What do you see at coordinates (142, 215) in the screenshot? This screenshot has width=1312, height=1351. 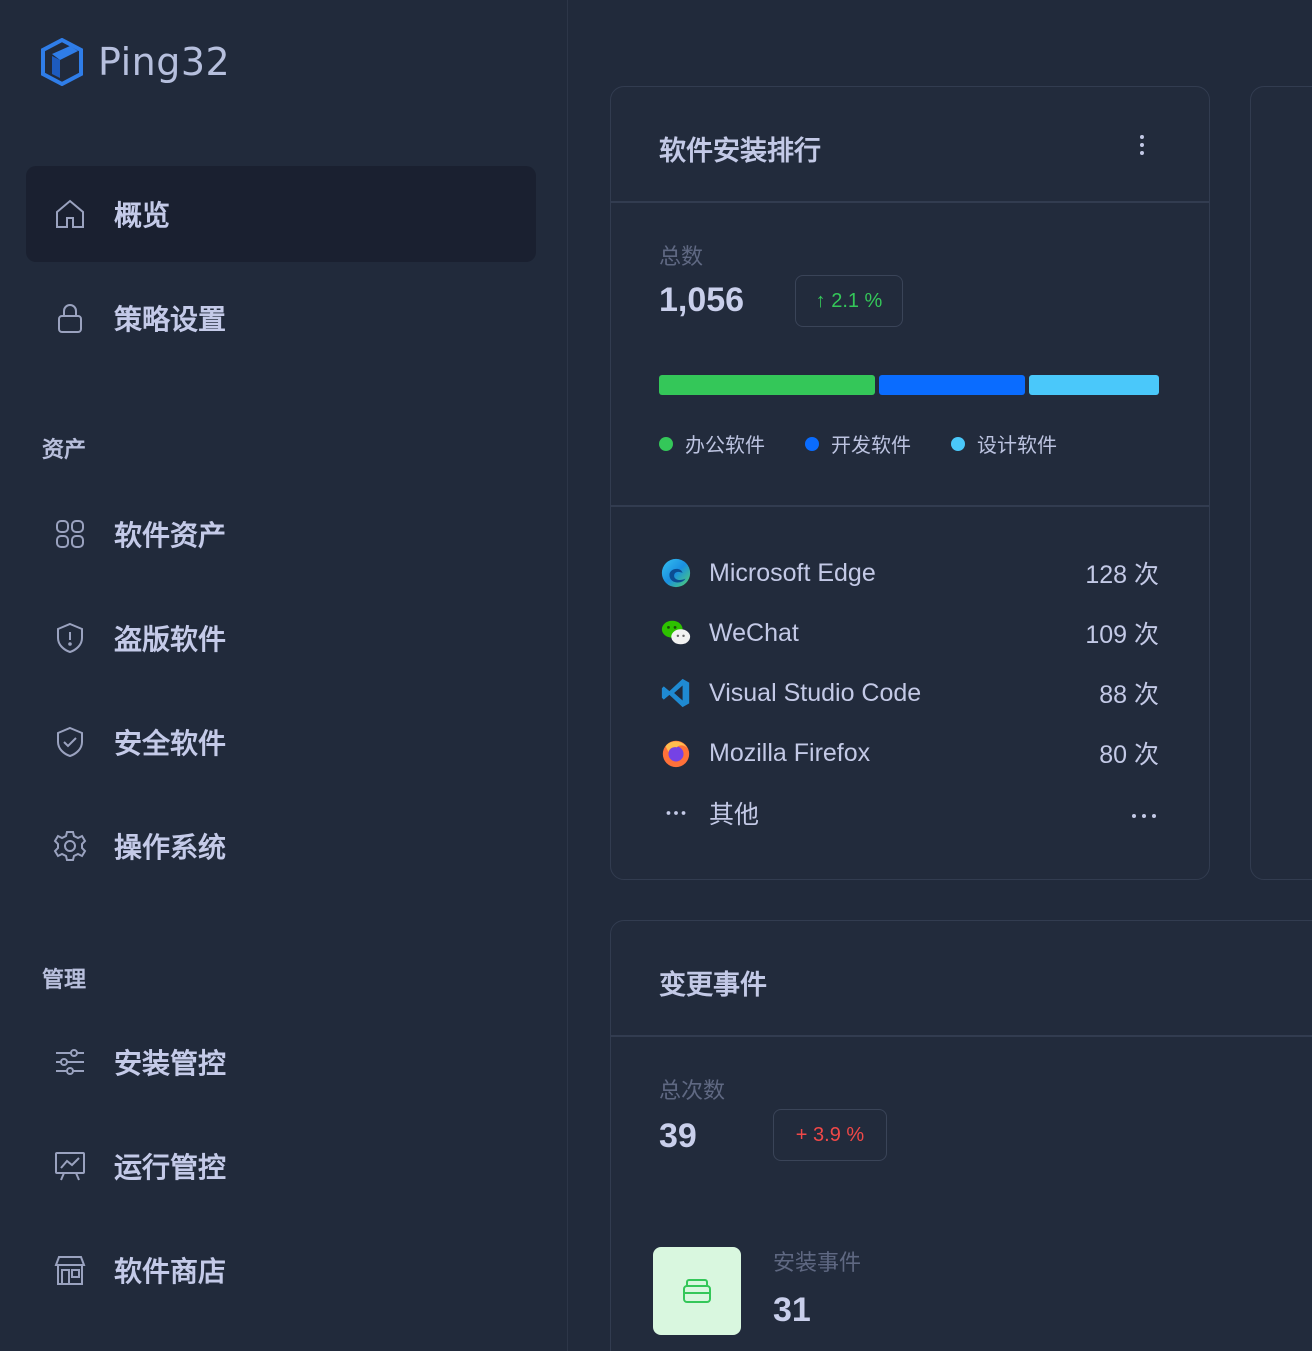 I see `nav-label: 概览` at bounding box center [142, 215].